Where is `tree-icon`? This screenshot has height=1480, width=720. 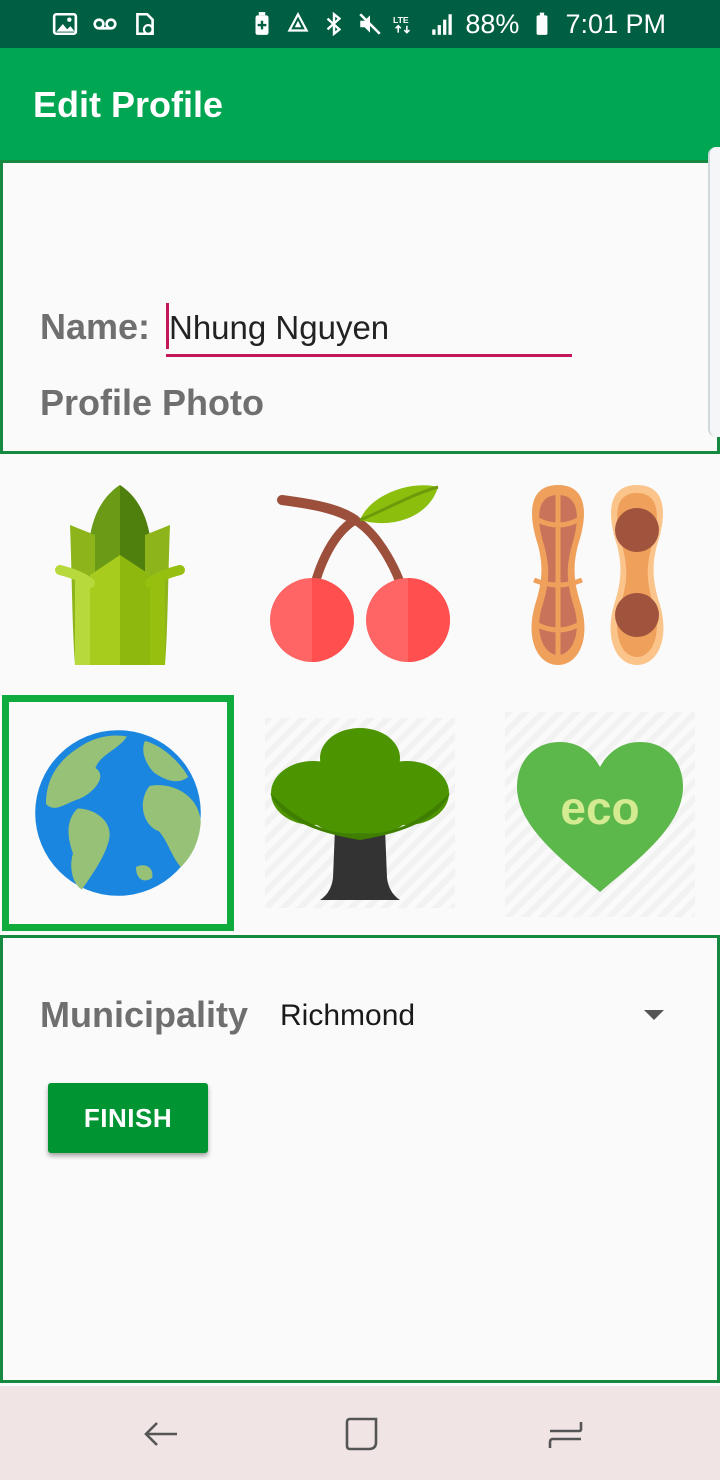
tree-icon is located at coordinates (360, 814).